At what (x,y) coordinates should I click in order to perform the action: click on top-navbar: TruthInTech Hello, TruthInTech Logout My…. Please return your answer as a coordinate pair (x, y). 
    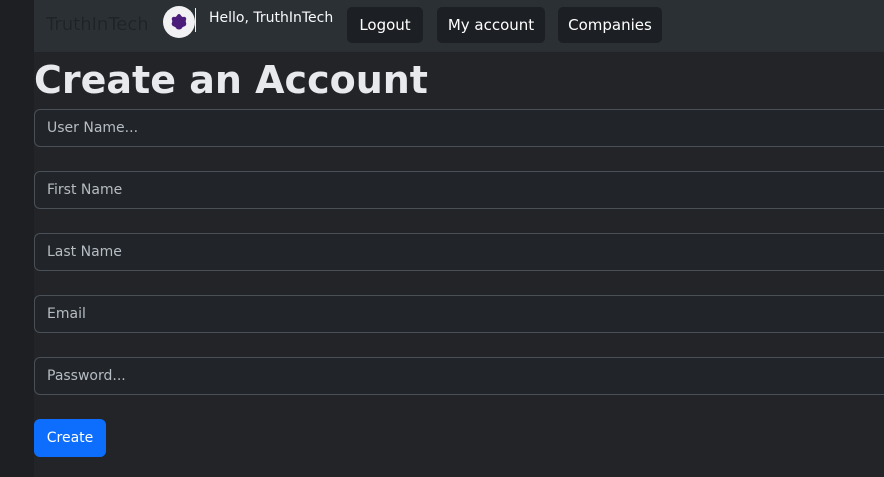
    Looking at the image, I should click on (459, 26).